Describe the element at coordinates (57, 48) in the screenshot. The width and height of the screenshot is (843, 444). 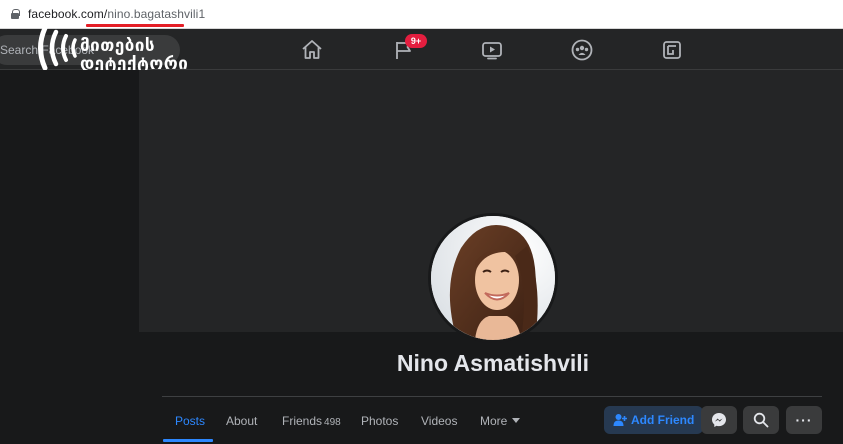
I see `watermark-mark-icon` at that location.